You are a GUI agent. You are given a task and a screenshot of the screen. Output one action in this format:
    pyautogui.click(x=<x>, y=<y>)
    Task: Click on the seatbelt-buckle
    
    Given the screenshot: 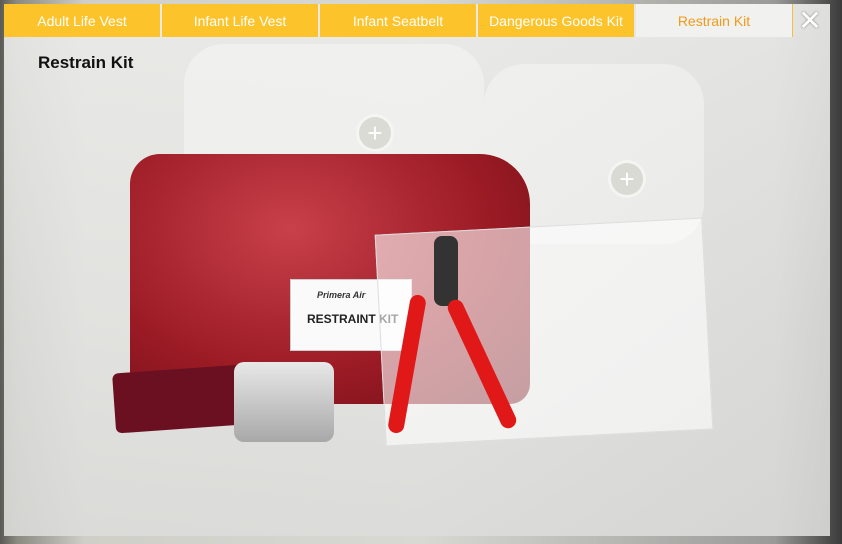 What is the action you would take?
    pyautogui.click(x=284, y=402)
    